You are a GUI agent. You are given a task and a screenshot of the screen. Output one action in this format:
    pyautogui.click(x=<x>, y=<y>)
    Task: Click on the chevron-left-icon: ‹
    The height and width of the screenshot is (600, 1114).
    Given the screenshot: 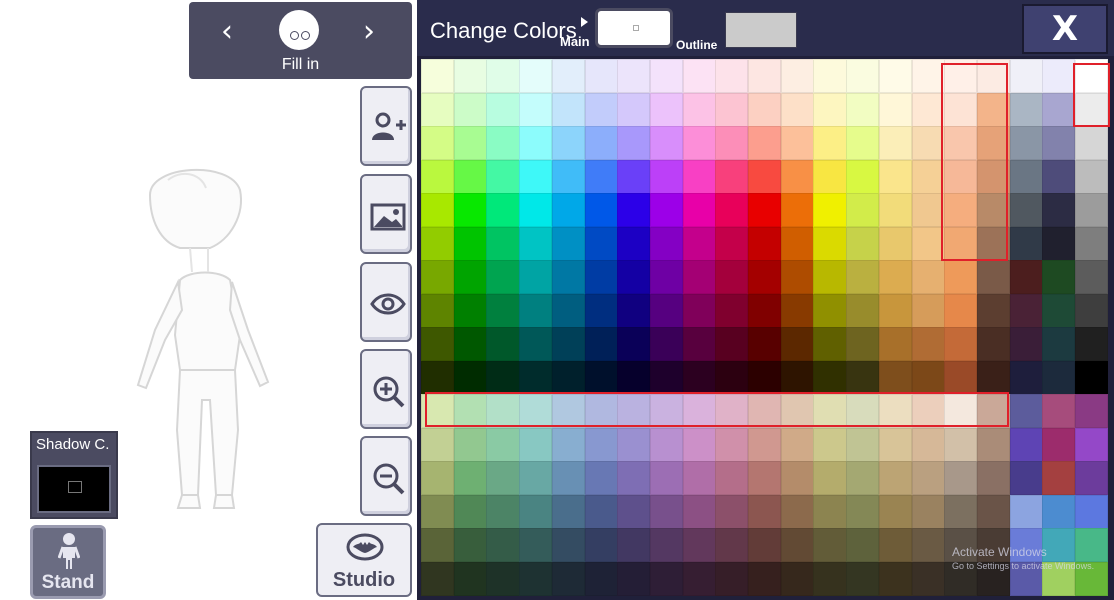 What is the action you would take?
    pyautogui.click(x=227, y=32)
    